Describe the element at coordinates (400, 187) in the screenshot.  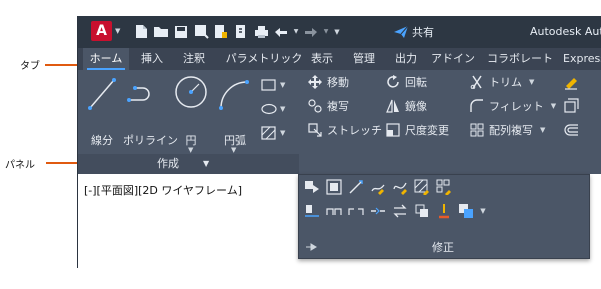
I see `edit-spline-icon` at that location.